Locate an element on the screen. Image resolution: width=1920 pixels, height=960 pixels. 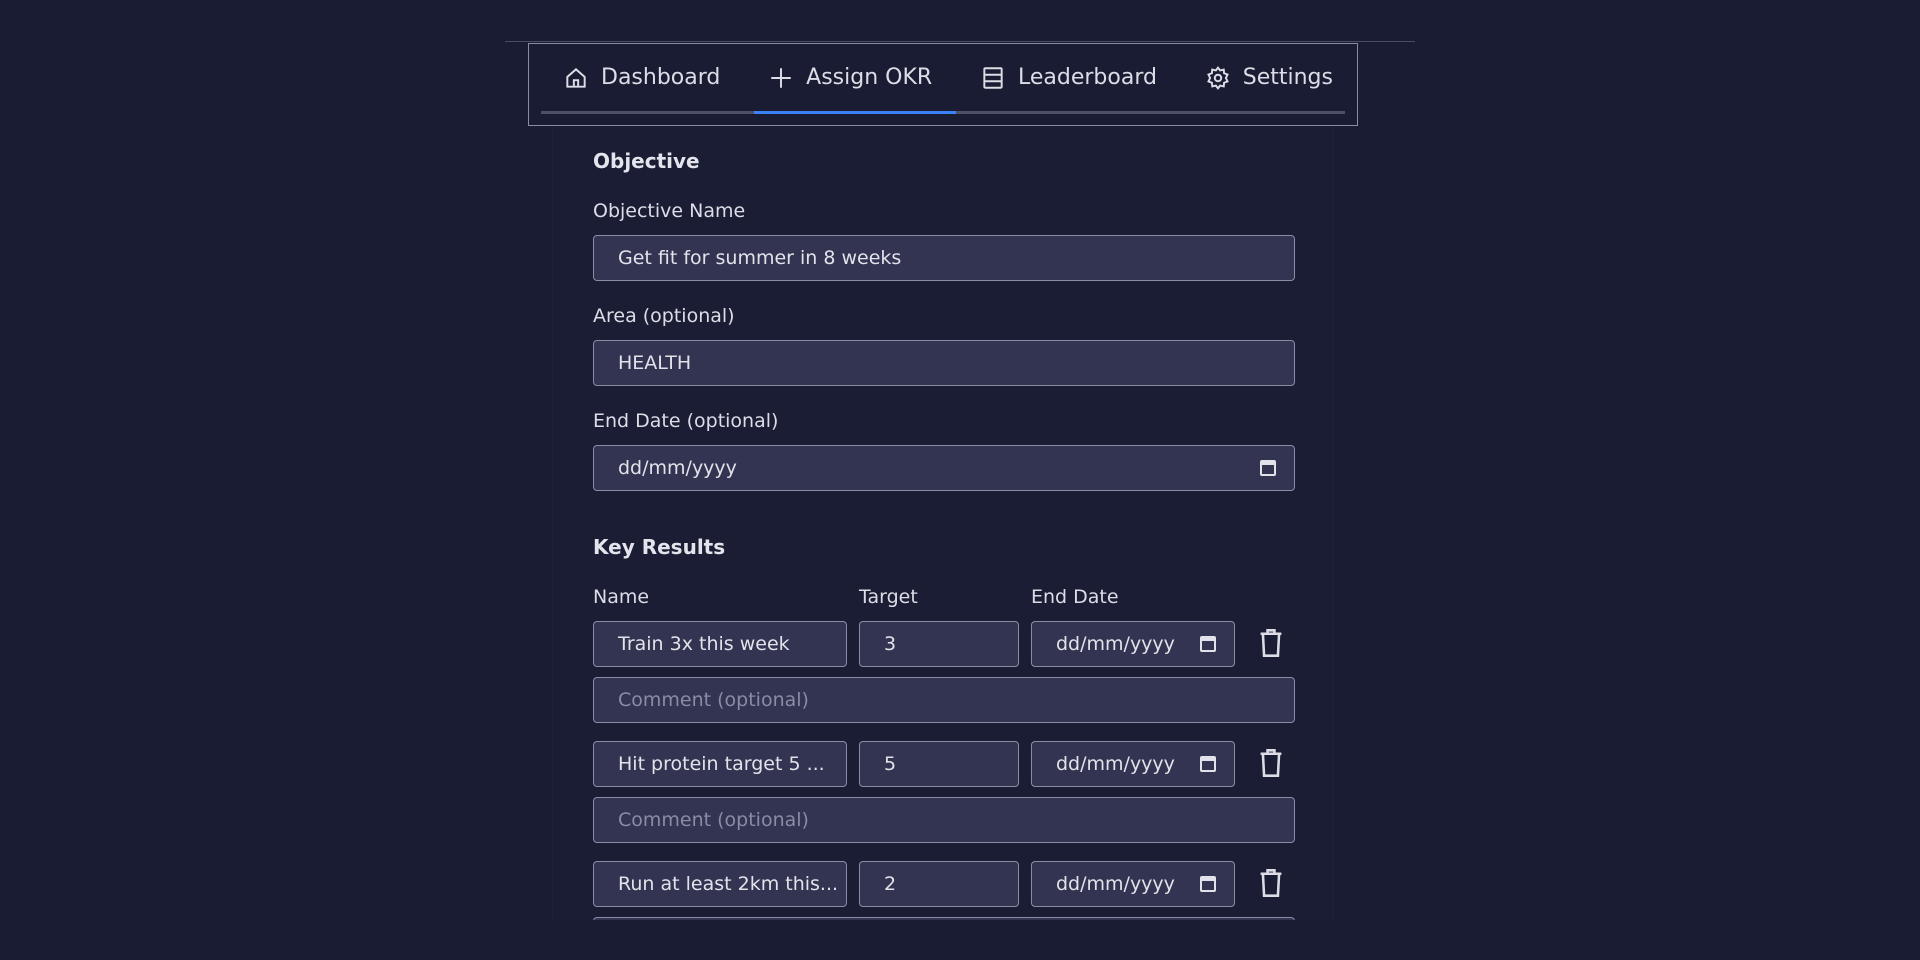
objective-name-input: Get fit for summer in 8 weeks is located at coordinates (944, 258).